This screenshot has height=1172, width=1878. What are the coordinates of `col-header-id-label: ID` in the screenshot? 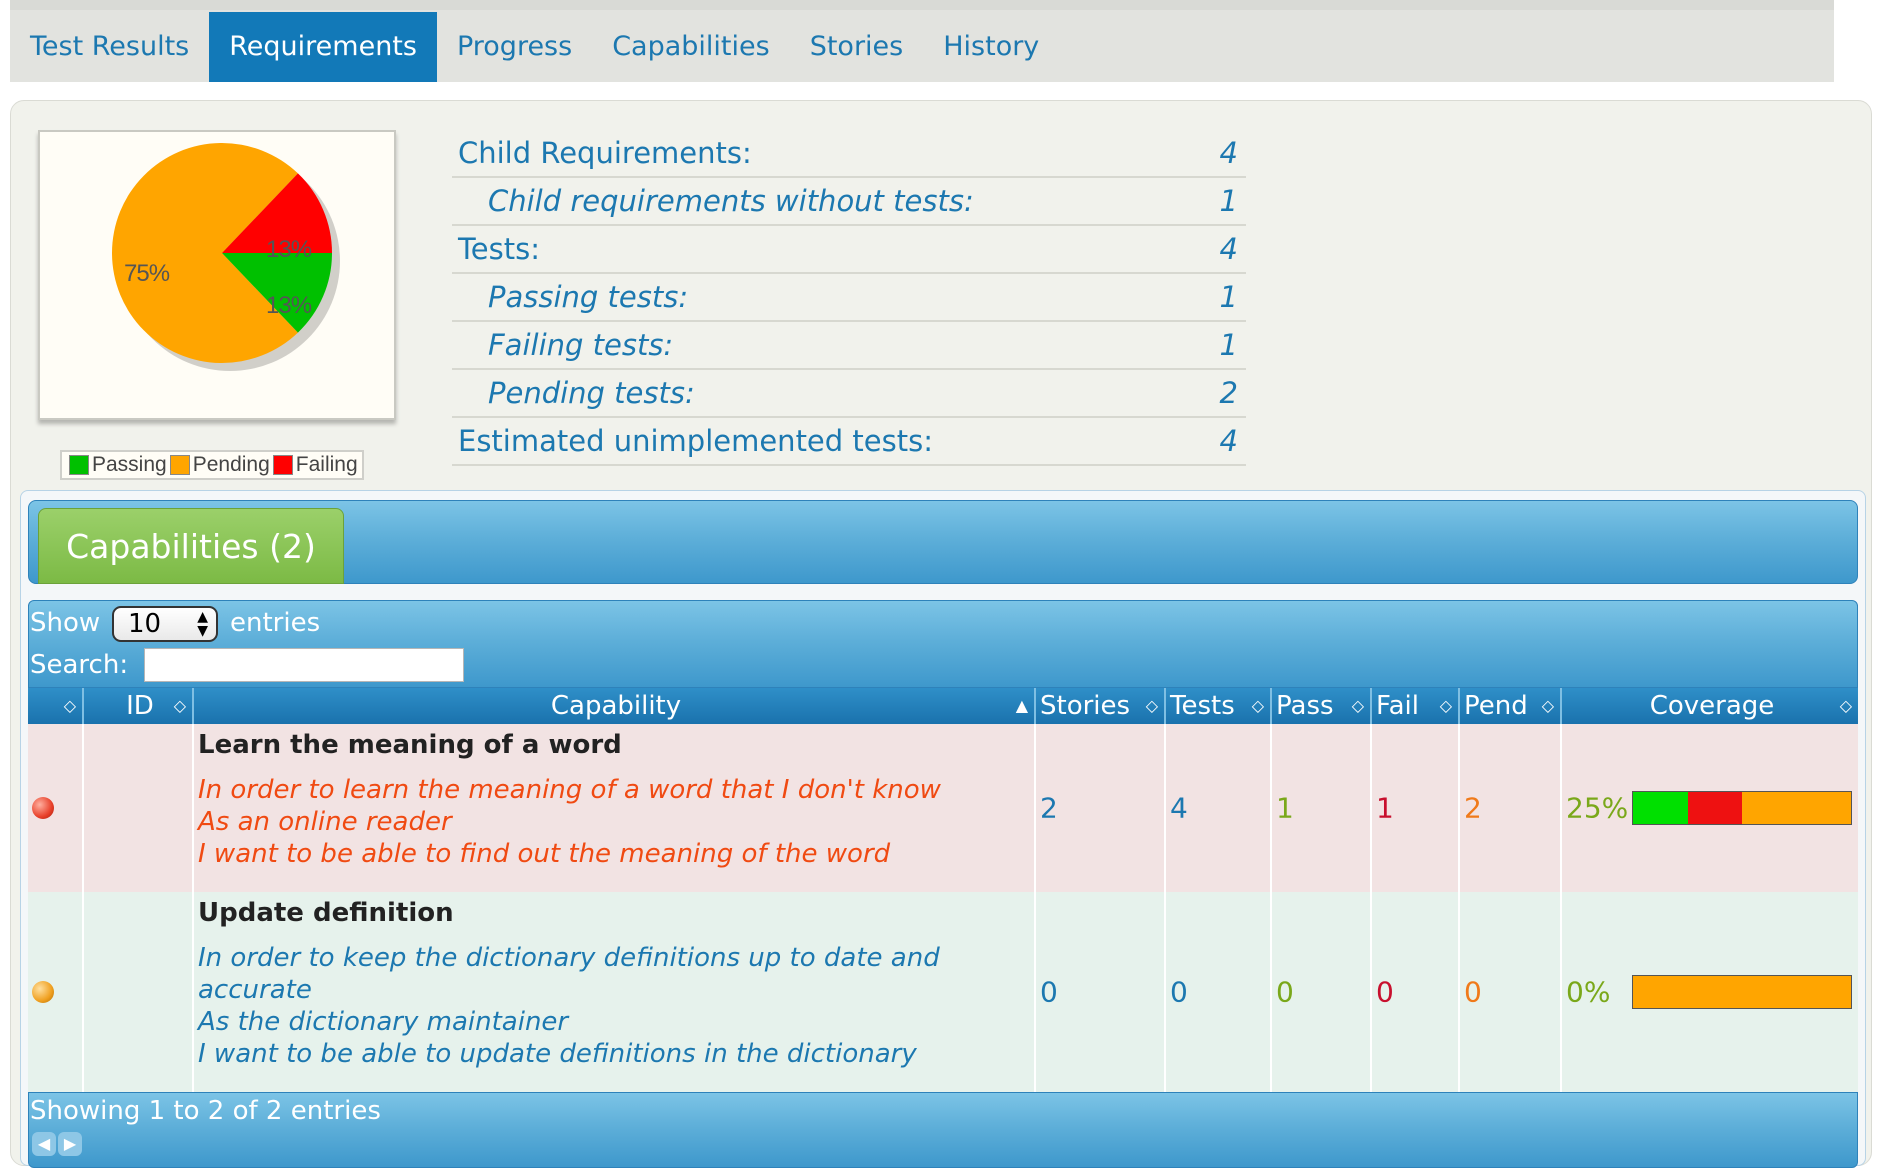 It's located at (140, 706).